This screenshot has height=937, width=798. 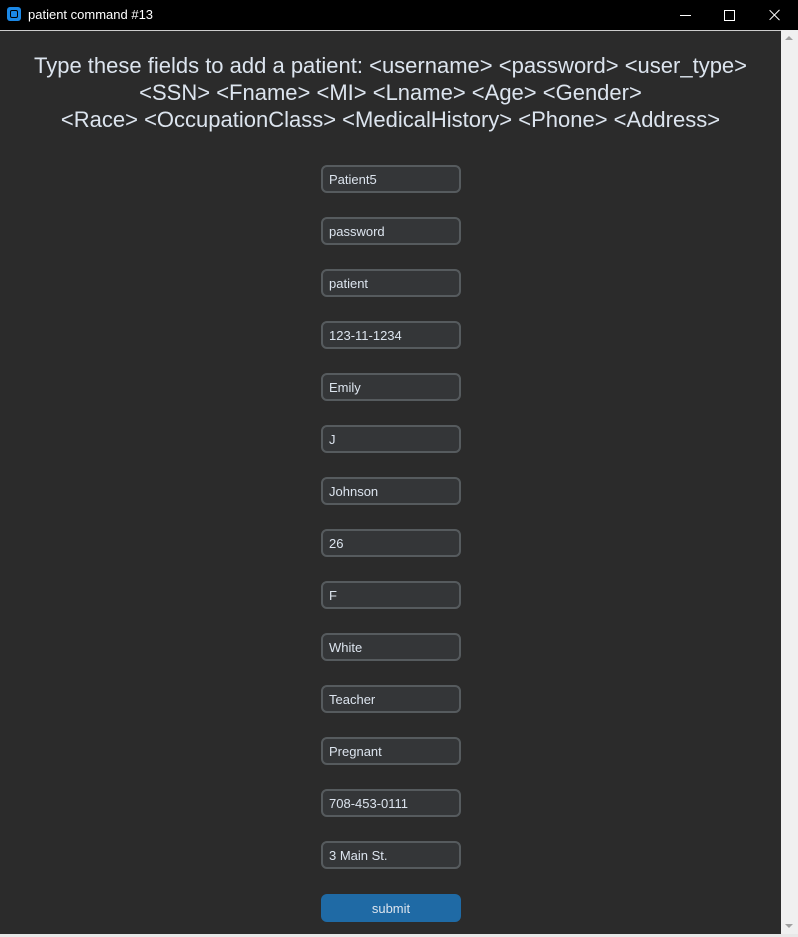 What do you see at coordinates (14, 14) in the screenshot?
I see `app-window-icon` at bounding box center [14, 14].